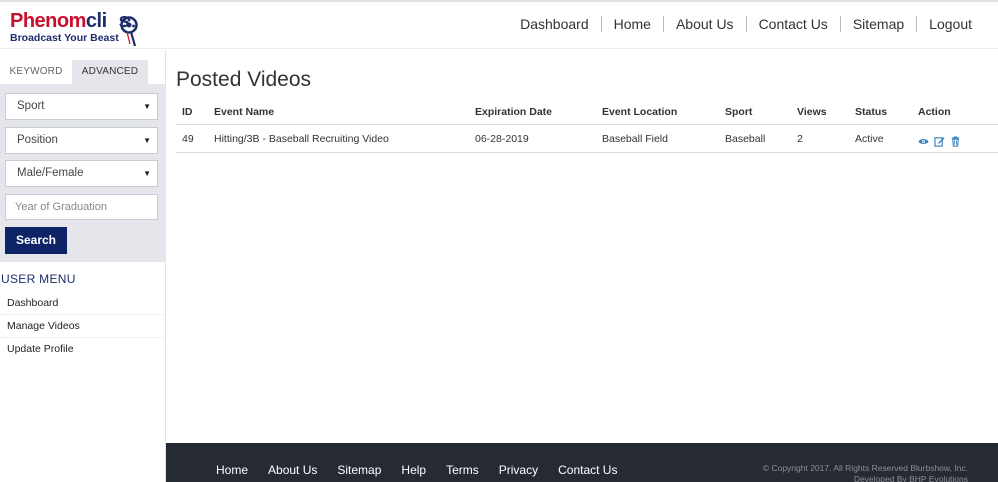 This screenshot has width=998, height=482. I want to click on nav-dashboard: Dashboard, so click(554, 24).